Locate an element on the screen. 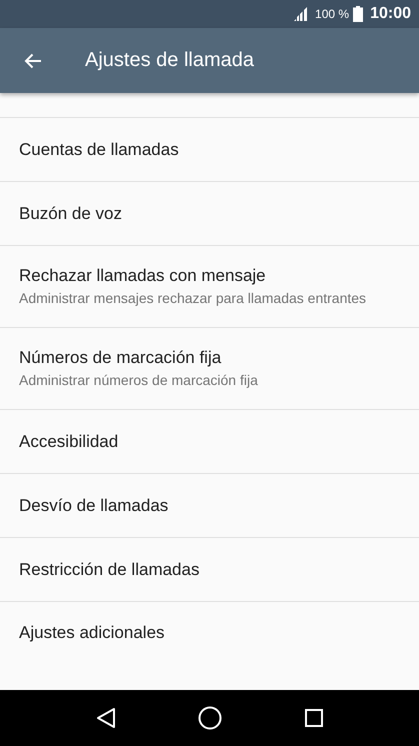  battery-level: 100 % is located at coordinates (332, 14).